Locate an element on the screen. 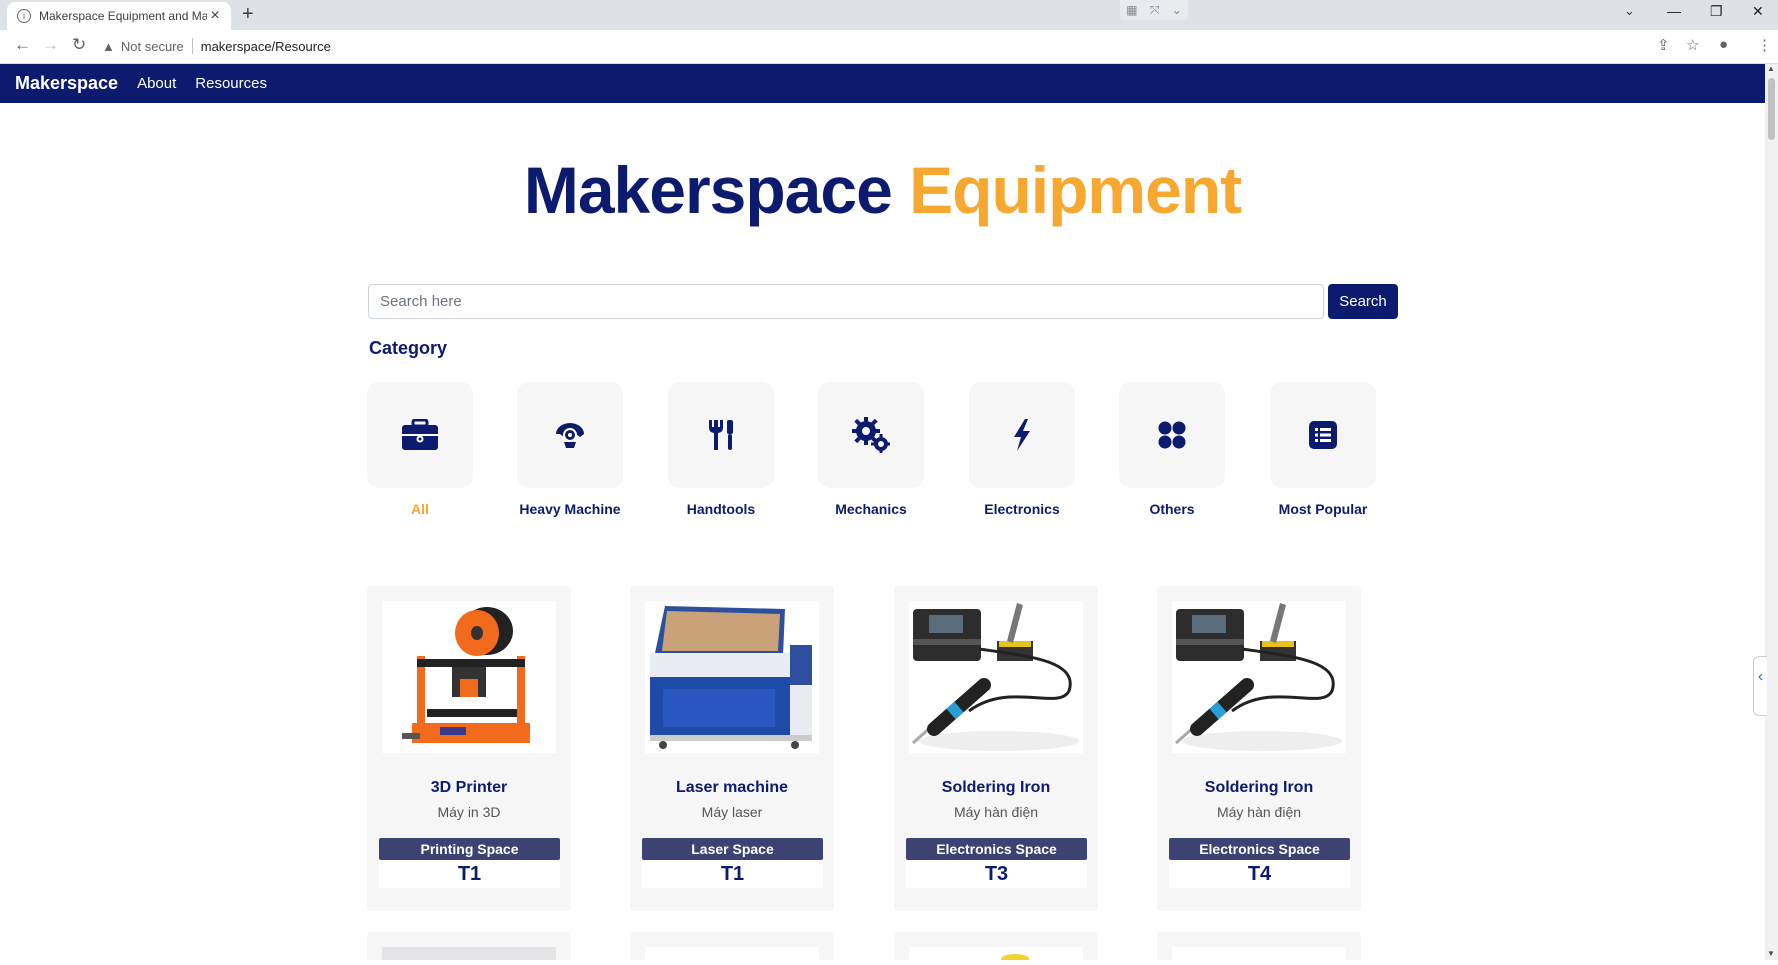  category-mechanics: Mechanics is located at coordinates (871, 450).